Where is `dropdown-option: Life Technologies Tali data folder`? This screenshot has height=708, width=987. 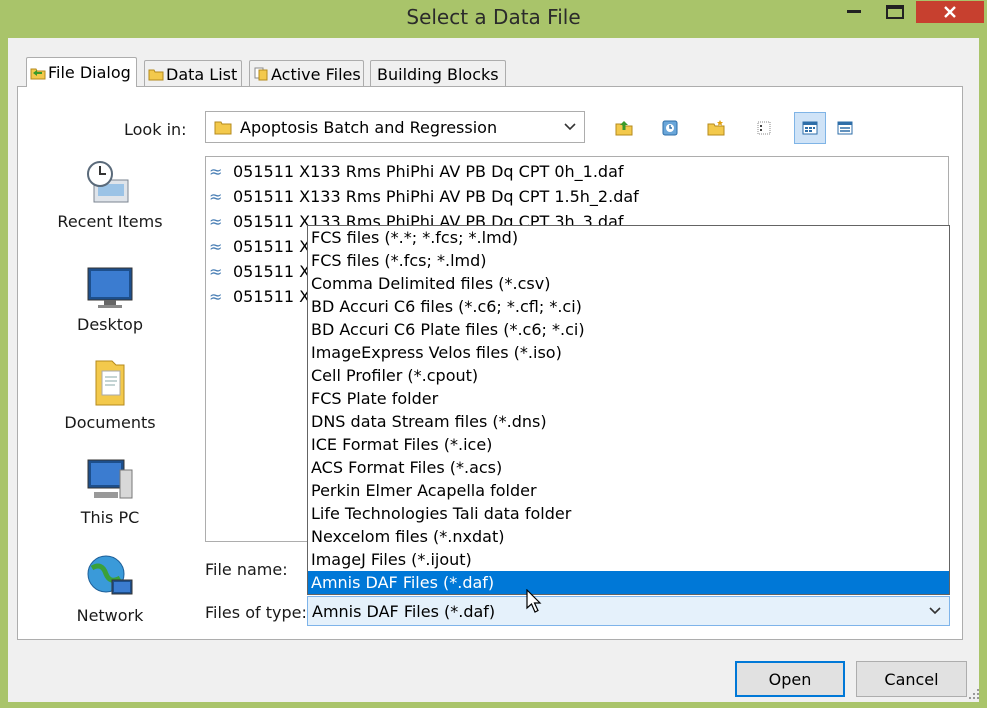
dropdown-option: Life Technologies Tali data folder is located at coordinates (628, 513).